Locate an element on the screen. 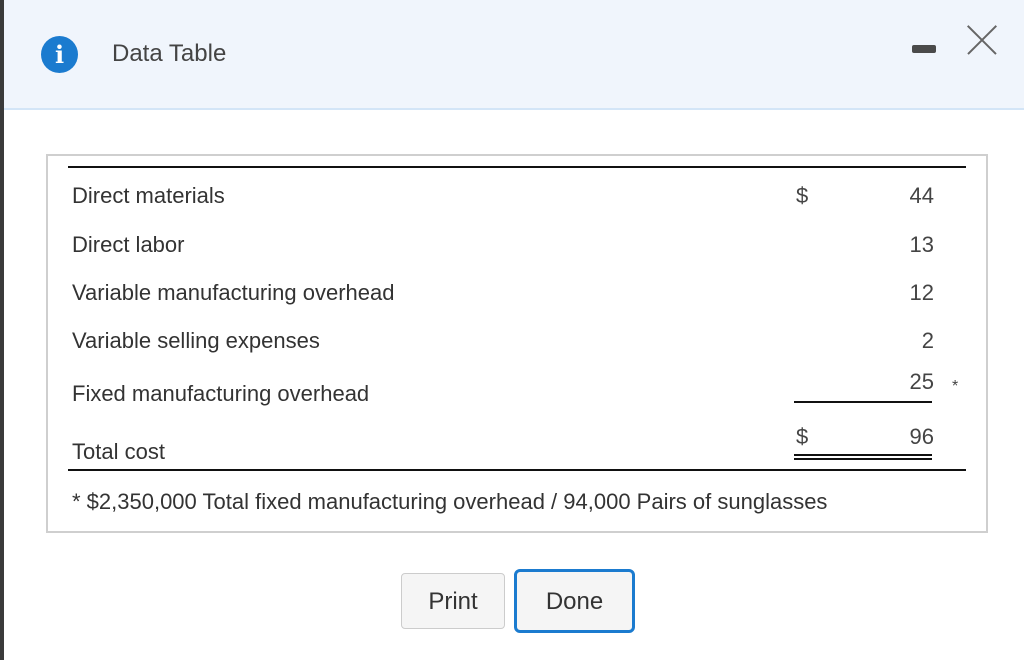 The height and width of the screenshot is (660, 1024). dialog-title: Data Table is located at coordinates (169, 53).